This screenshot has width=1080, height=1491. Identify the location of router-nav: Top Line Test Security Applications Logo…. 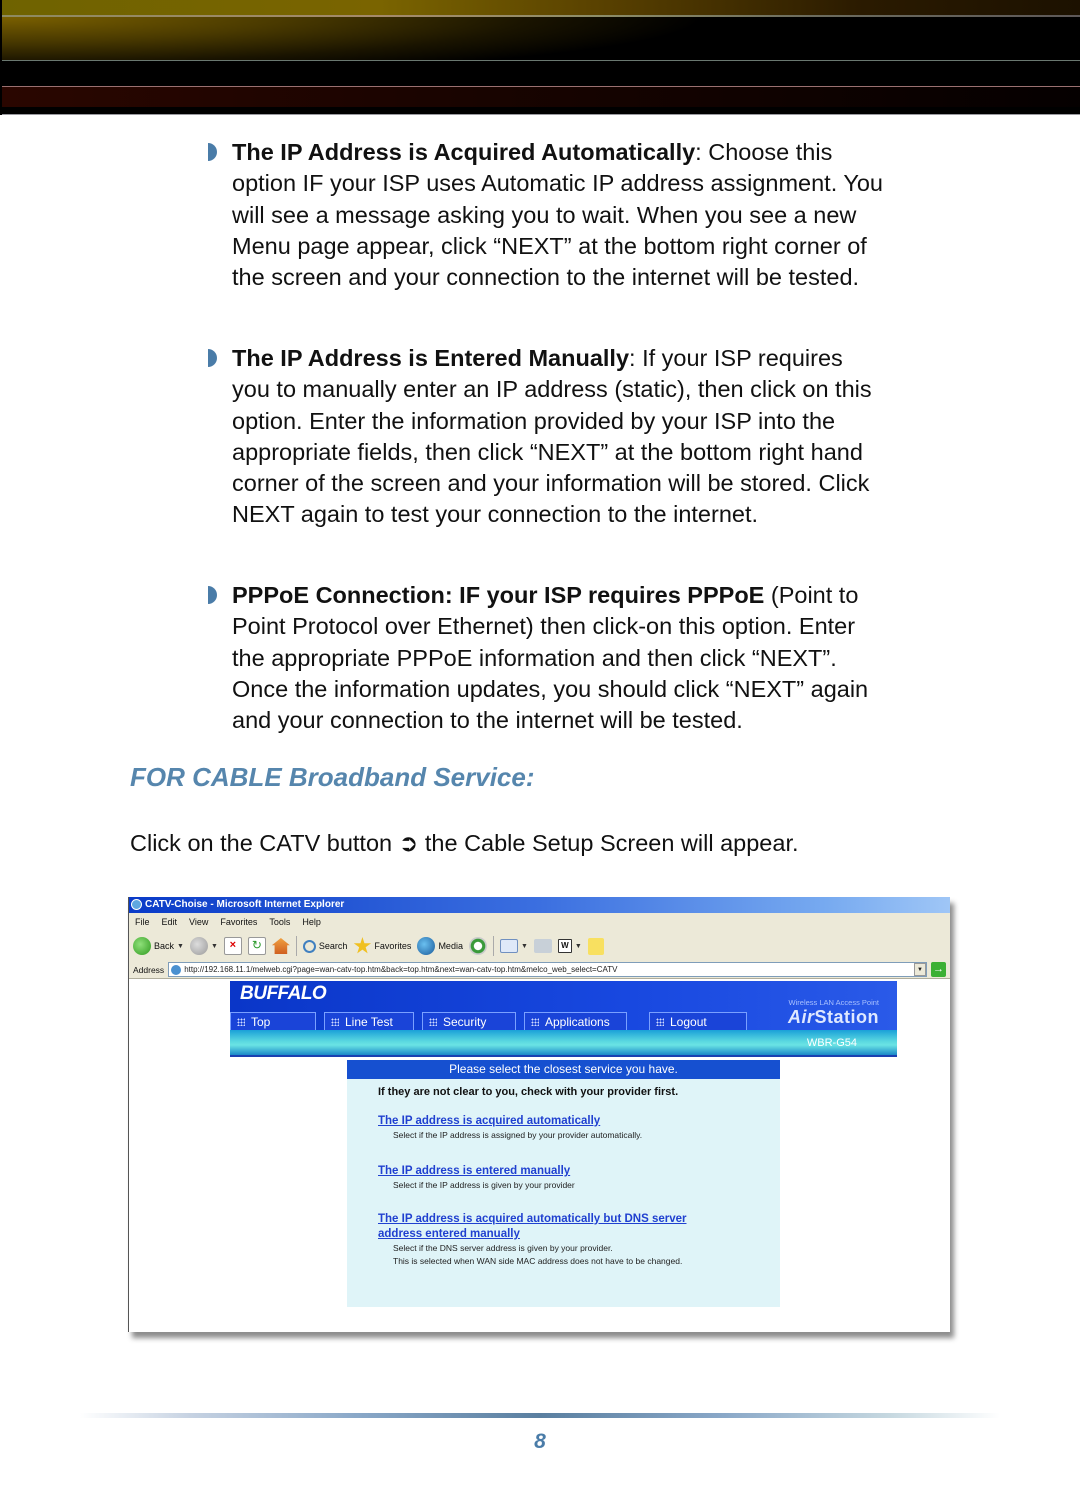
(492, 1022).